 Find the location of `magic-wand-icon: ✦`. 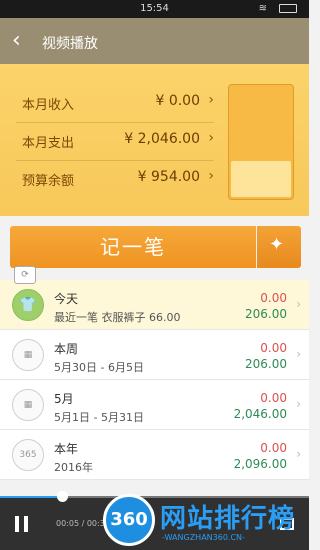

magic-wand-icon: ✦ is located at coordinates (277, 244).